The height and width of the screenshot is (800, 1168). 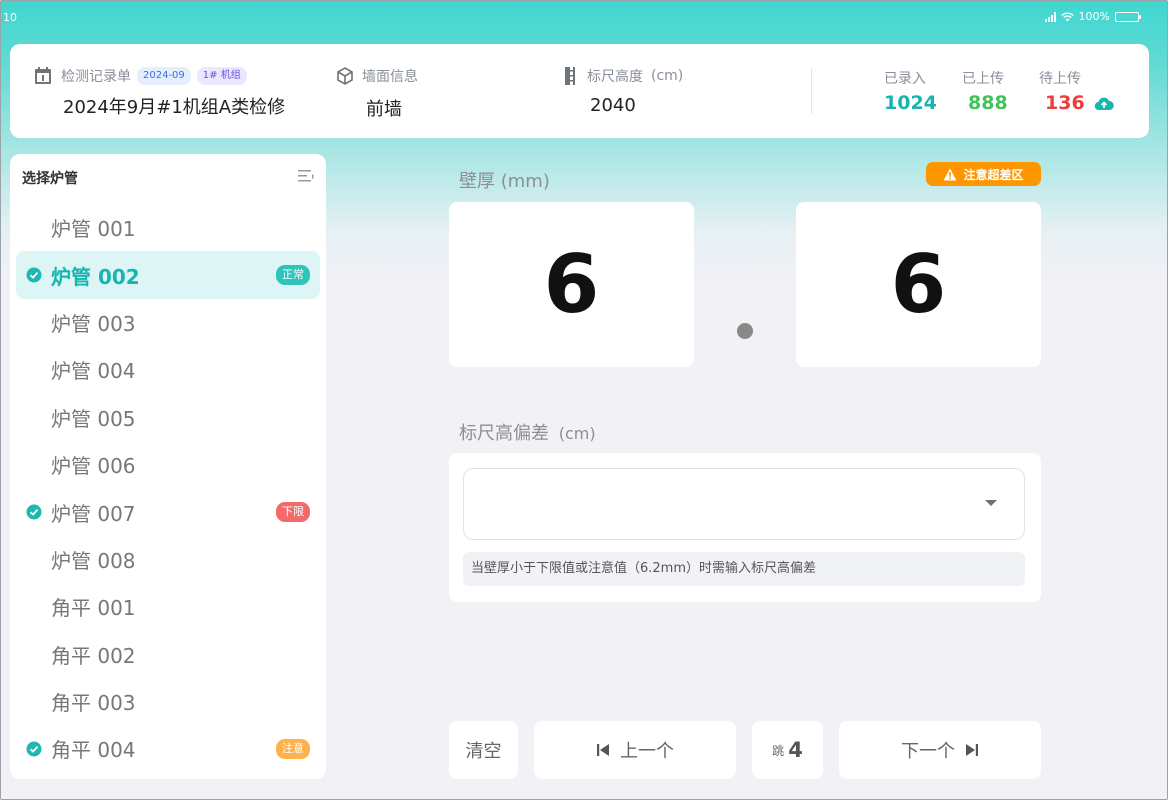 I want to click on sidebar-item-label: 炉管 006, so click(x=93, y=466).